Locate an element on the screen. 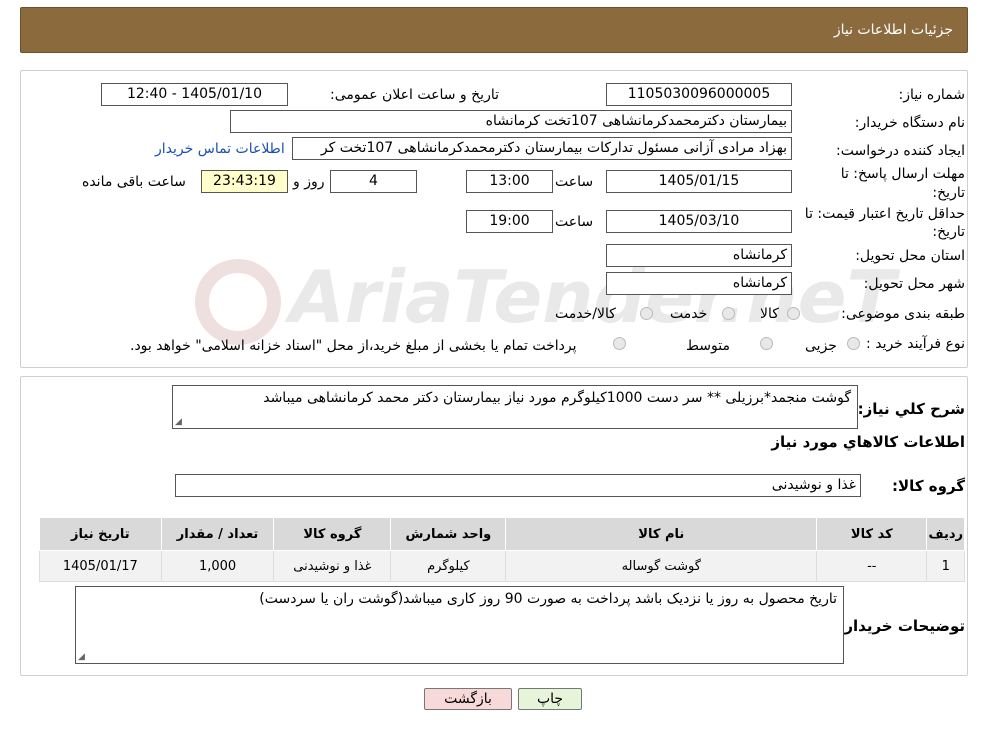 This screenshot has height=733, width=985. days-label: روز و is located at coordinates (309, 182).